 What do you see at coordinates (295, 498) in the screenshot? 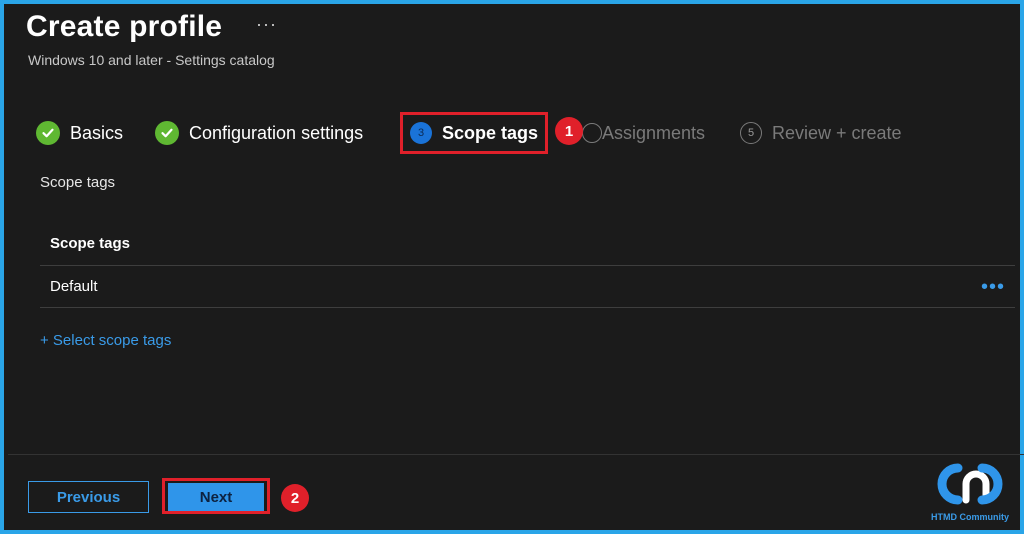
I see `annotation-badge-2: 2` at bounding box center [295, 498].